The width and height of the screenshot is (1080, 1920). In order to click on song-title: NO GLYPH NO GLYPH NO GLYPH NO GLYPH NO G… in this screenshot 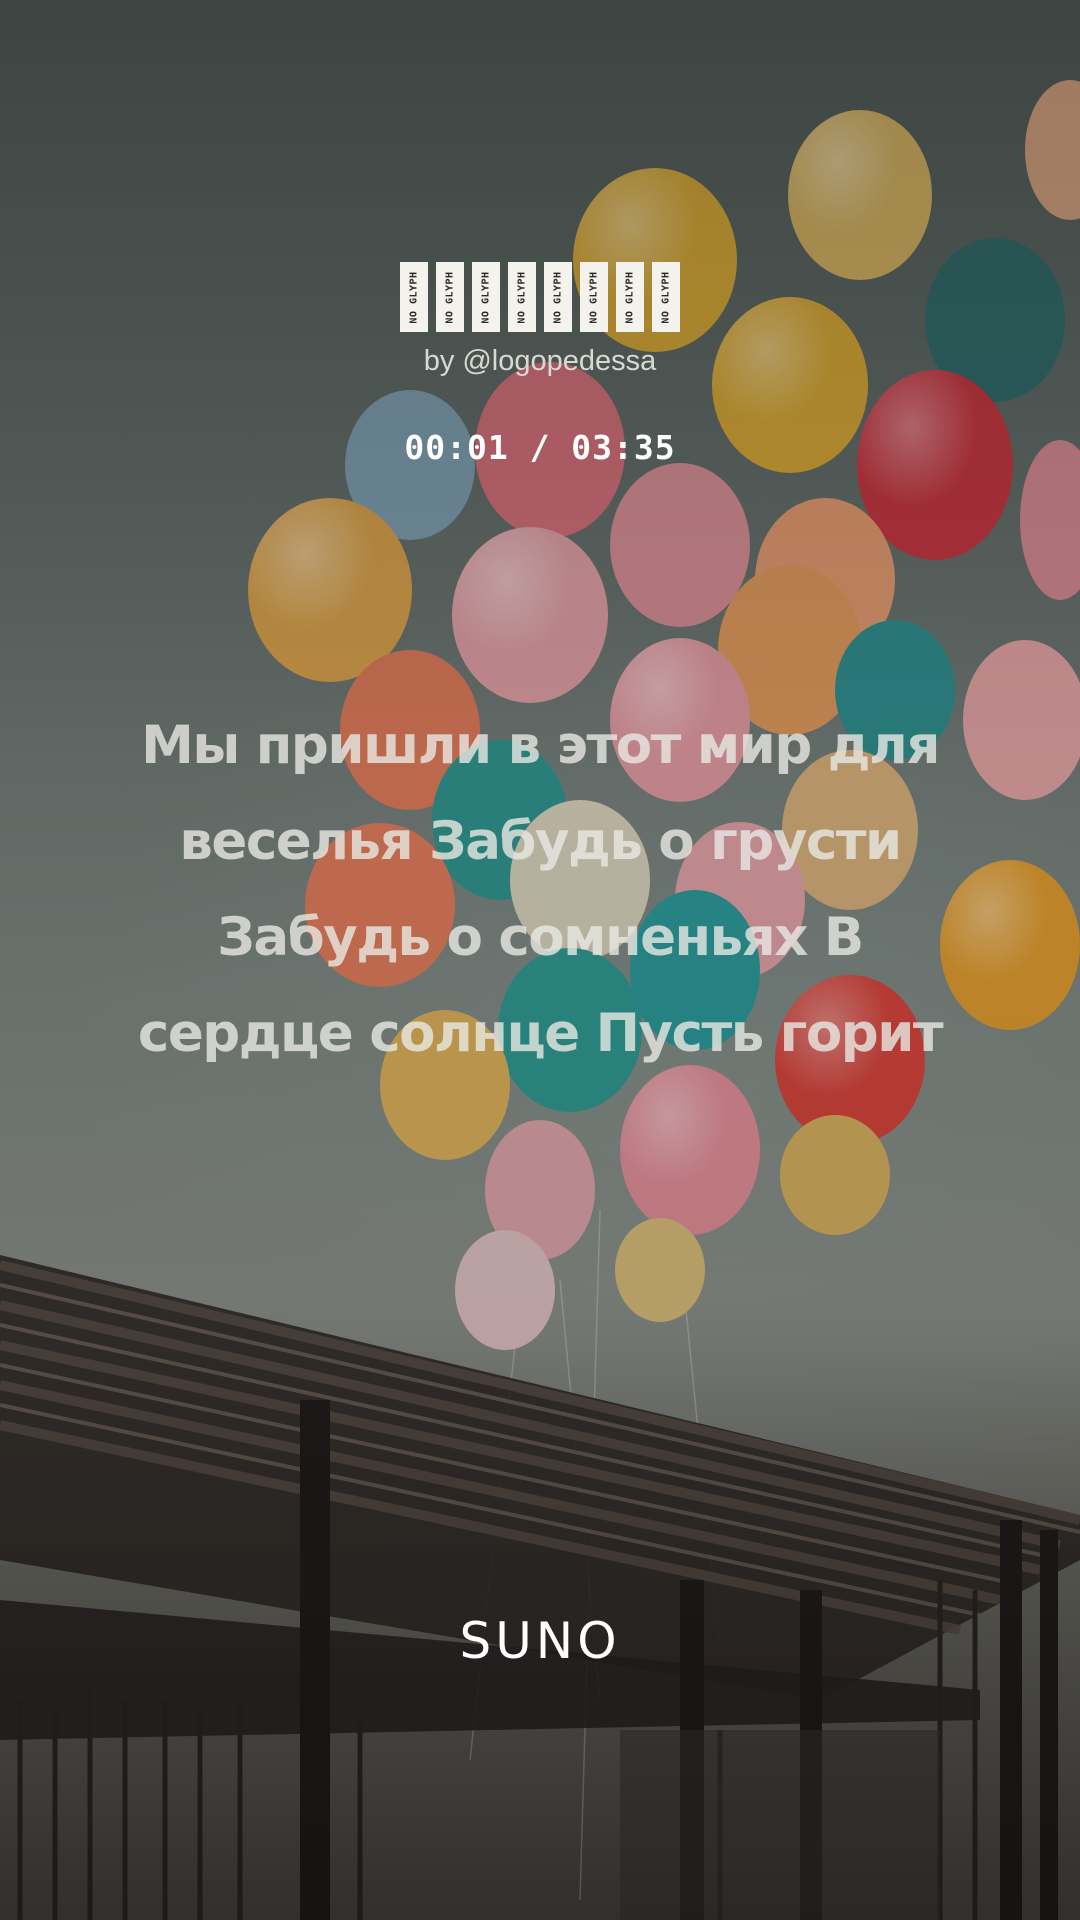, I will do `click(540, 297)`.